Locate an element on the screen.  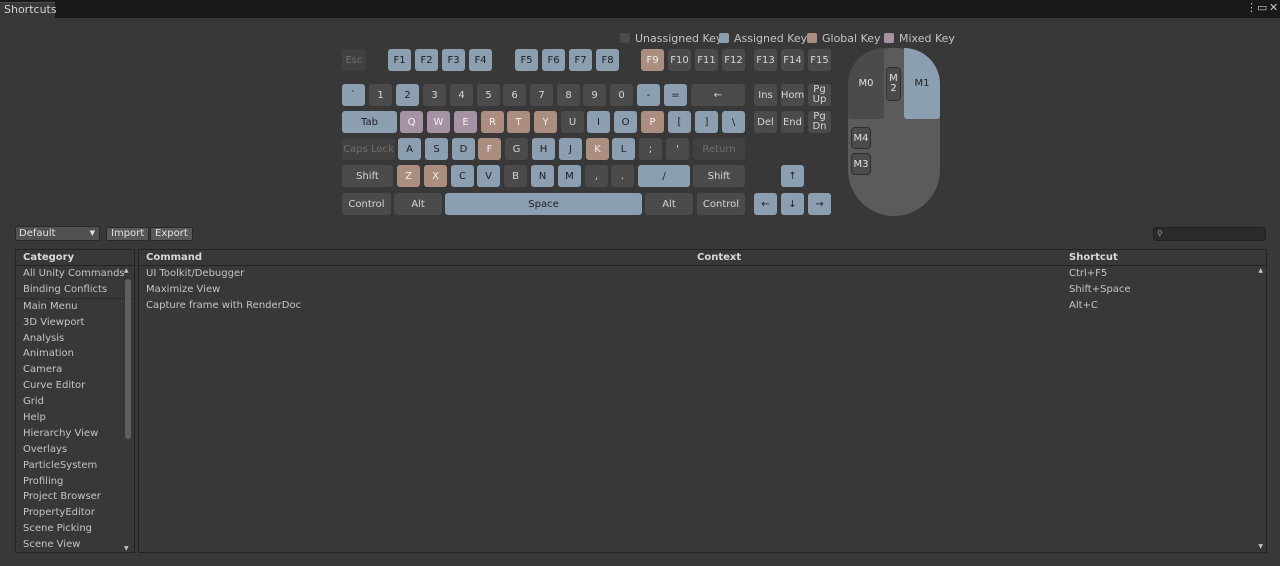
mouse-button-m2: M 2 is located at coordinates (893, 84).